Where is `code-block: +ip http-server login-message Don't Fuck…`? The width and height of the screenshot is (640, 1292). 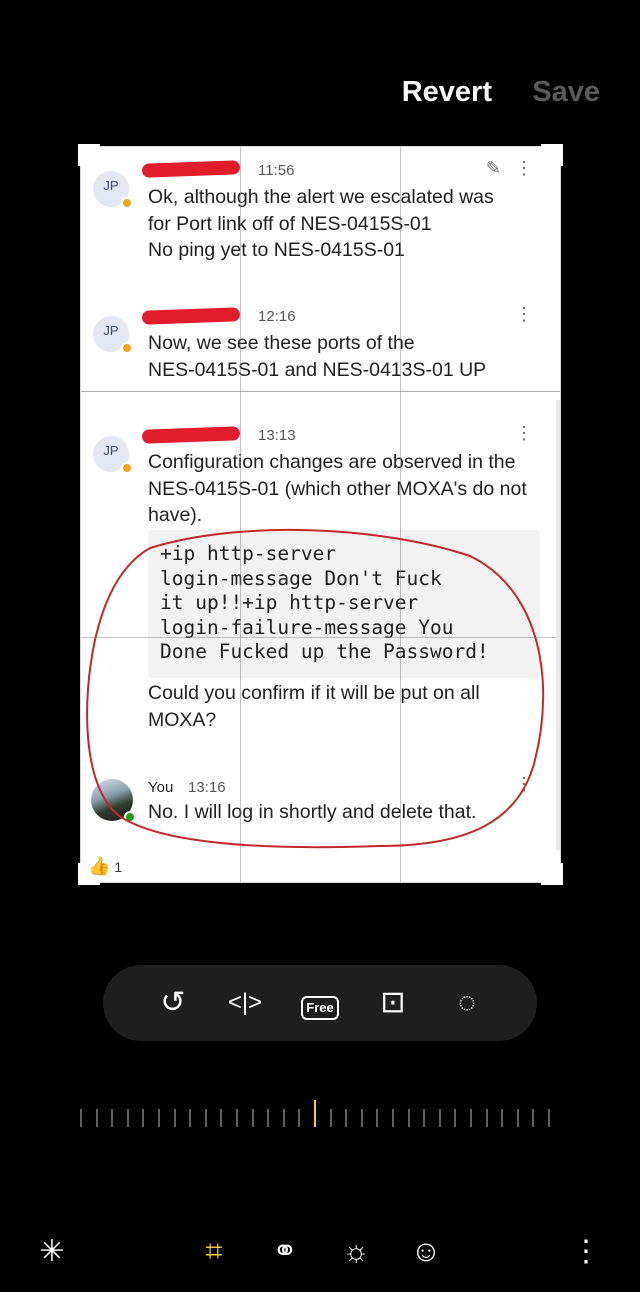
code-block: +ip http-server login-message Don't Fuck… is located at coordinates (344, 604).